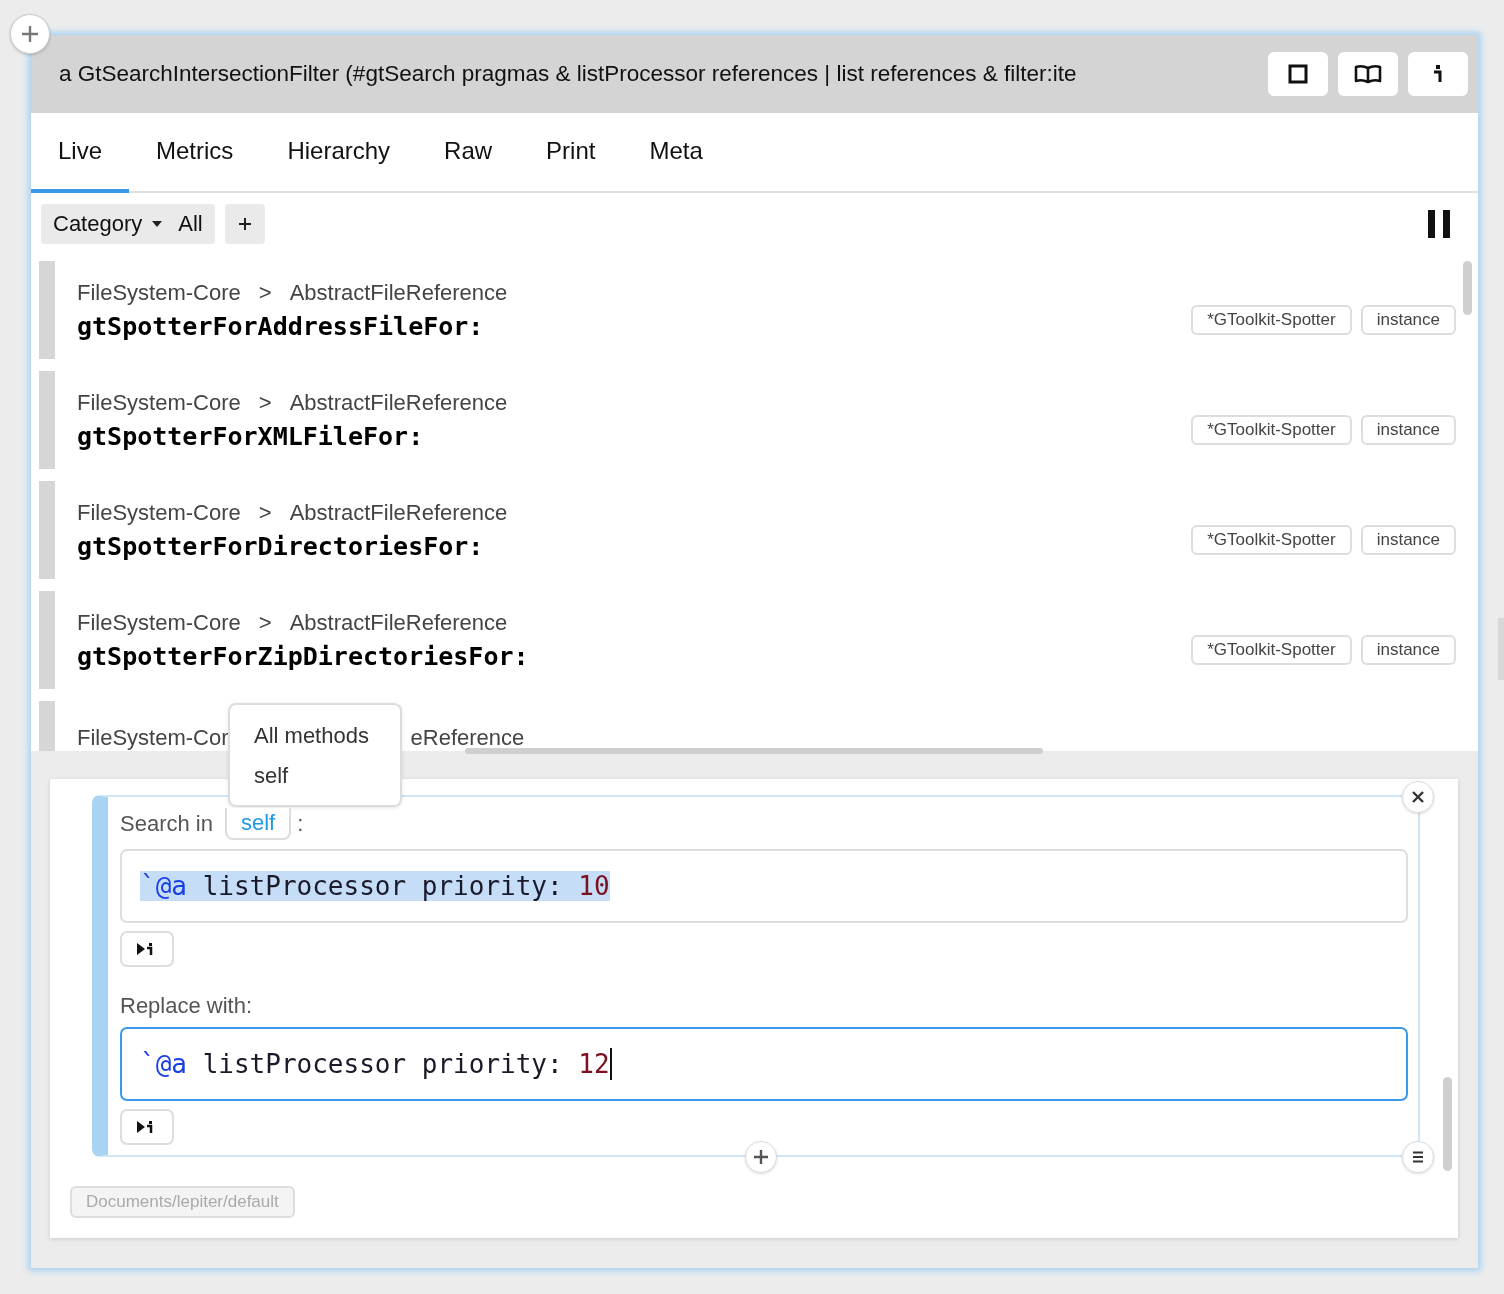 The image size is (1504, 1294). What do you see at coordinates (468, 153) in the screenshot?
I see `tab: Raw` at bounding box center [468, 153].